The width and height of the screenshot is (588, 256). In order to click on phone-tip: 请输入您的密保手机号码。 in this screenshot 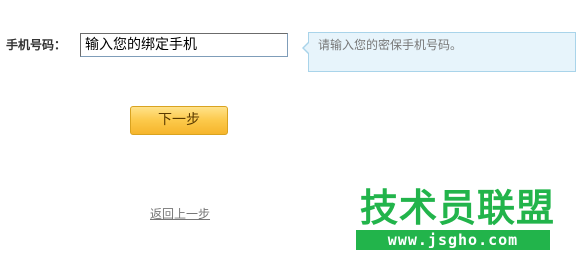, I will do `click(439, 52)`.